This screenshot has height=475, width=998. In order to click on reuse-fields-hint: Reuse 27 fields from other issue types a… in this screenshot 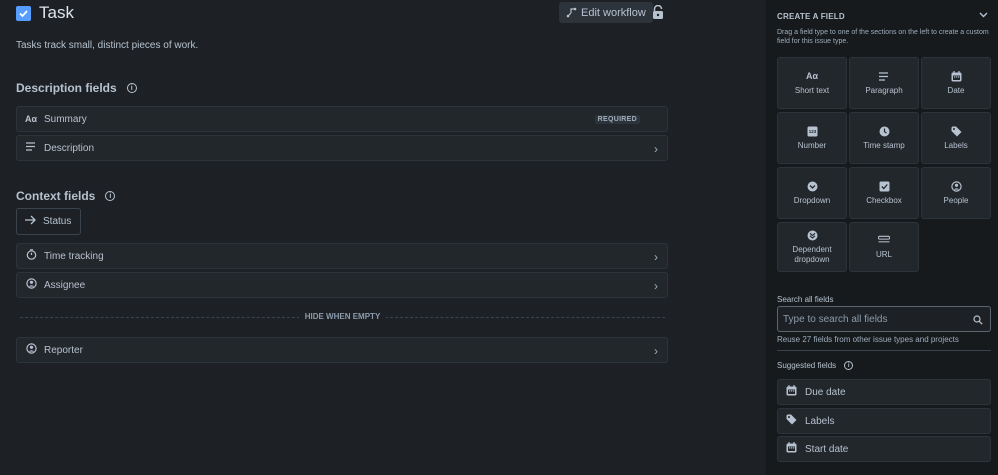, I will do `click(868, 339)`.